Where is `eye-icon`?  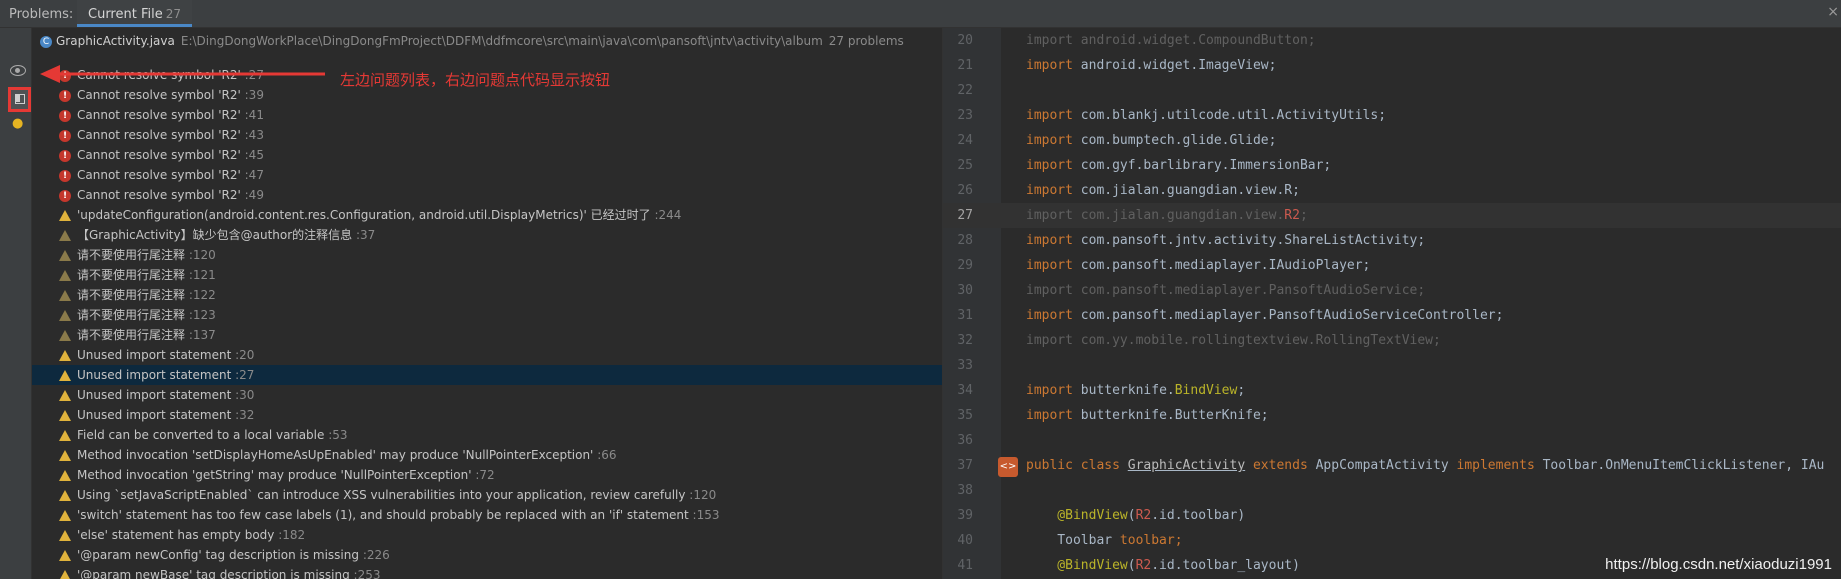 eye-icon is located at coordinates (18, 70).